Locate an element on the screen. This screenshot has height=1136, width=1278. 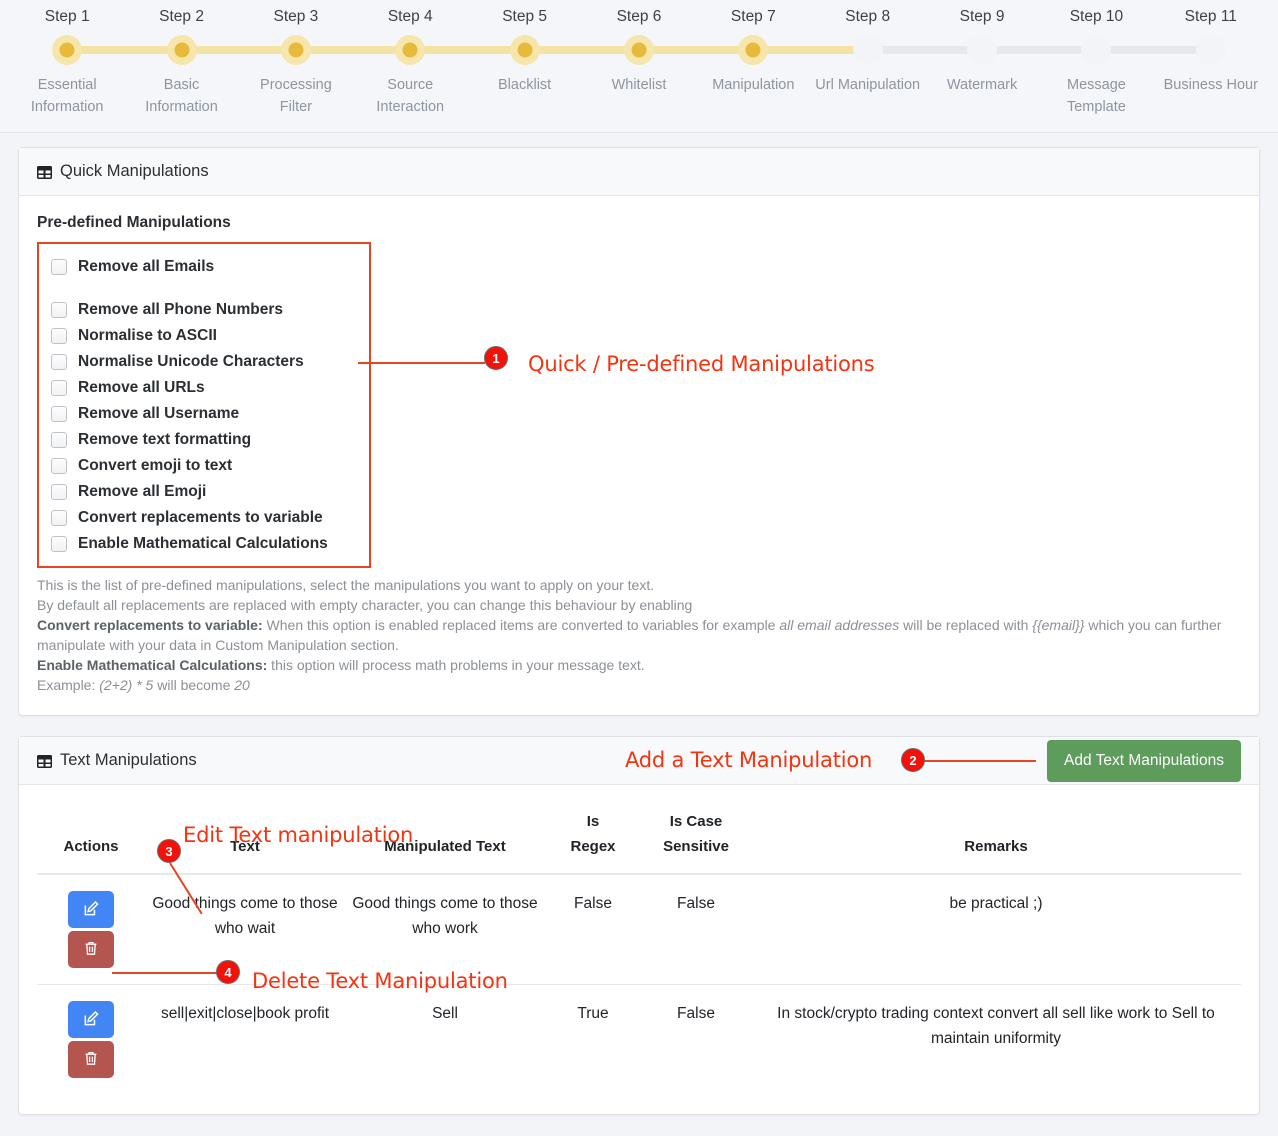
stepper-step-1: Step 1 Essential Information is located at coordinates (96, 63).